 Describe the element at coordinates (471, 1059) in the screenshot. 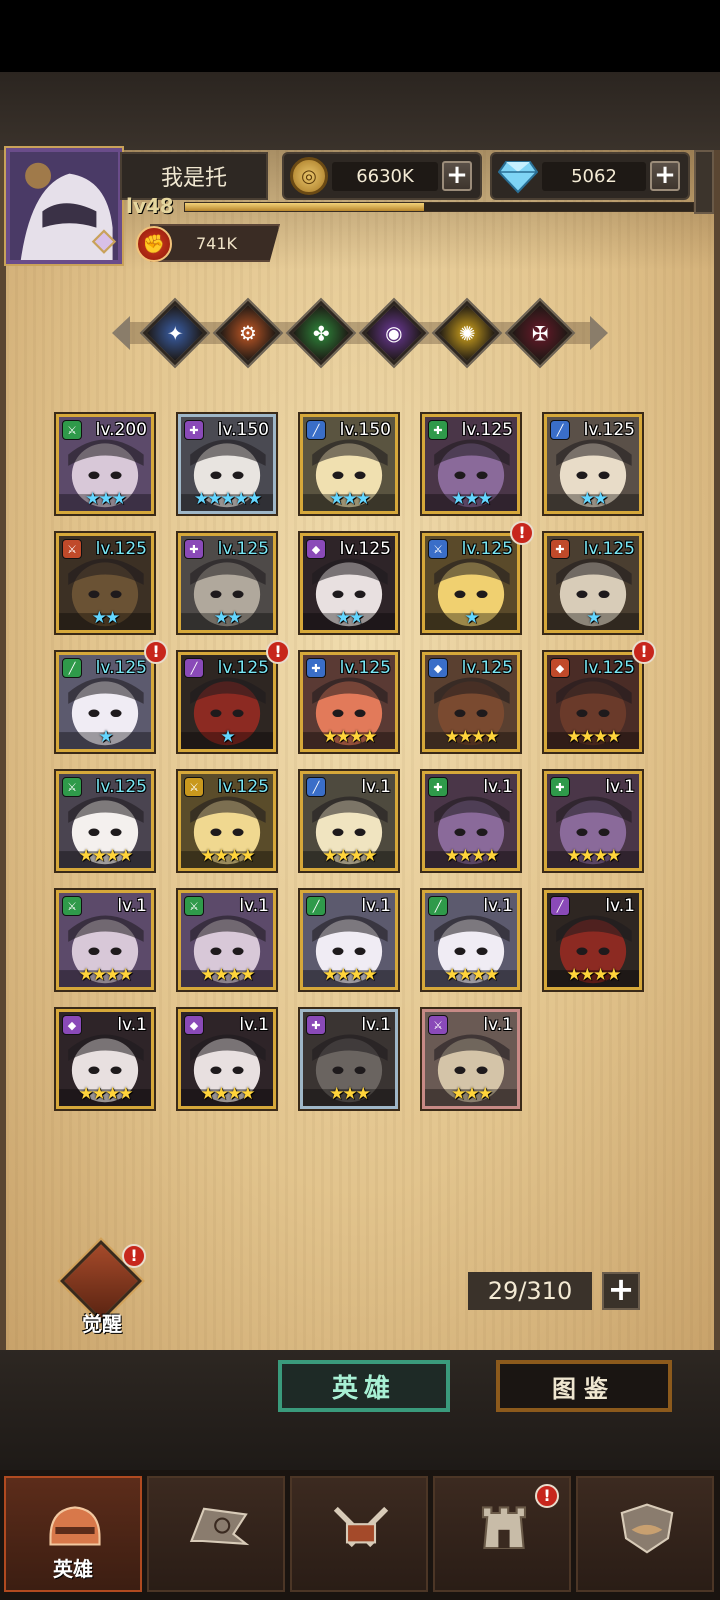

I see `hero-card: ⚔ lv.1 ★★★` at that location.